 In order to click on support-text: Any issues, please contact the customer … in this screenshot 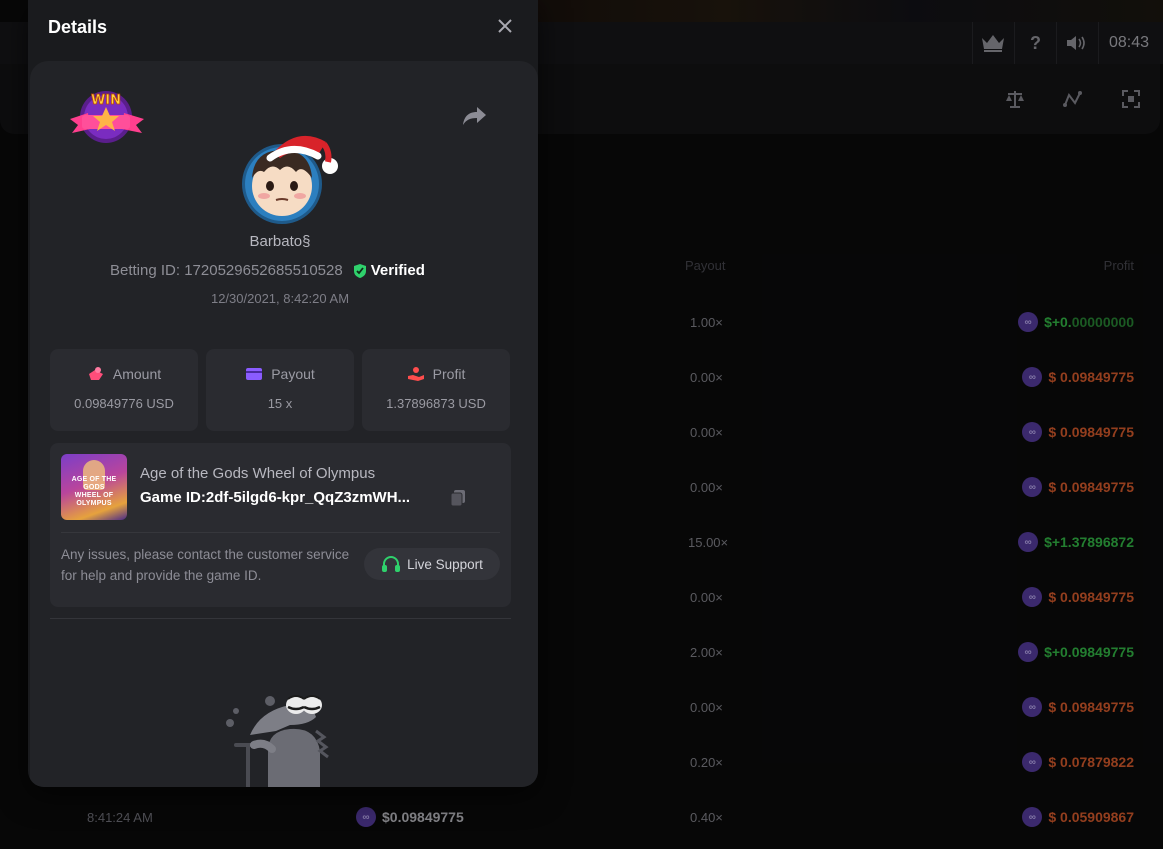, I will do `click(205, 565)`.